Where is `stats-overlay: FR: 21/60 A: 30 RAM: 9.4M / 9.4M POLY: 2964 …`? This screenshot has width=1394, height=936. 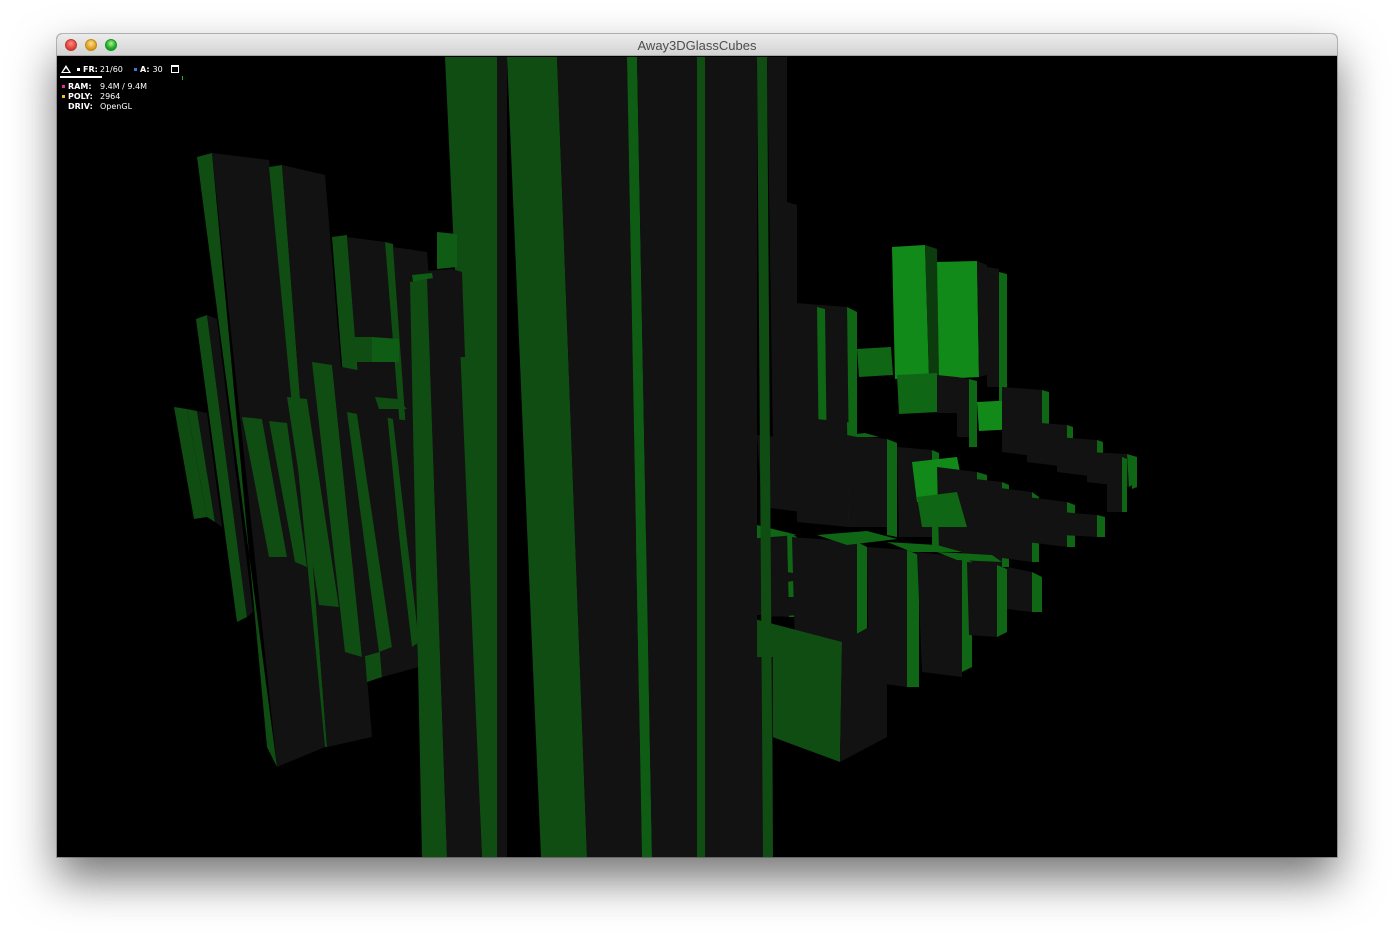
stats-overlay: FR: 21/60 A: 30 RAM: 9.4M / 9.4M POLY: 2964 … is located at coordinates (123, 89).